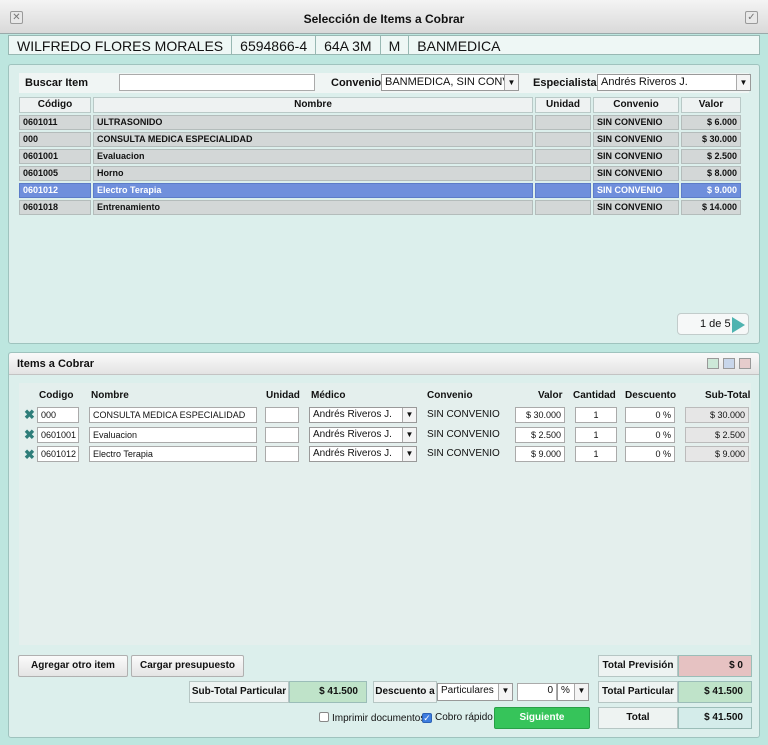  What do you see at coordinates (73, 666) in the screenshot?
I see `agregar-item-button: Agregar otro item` at bounding box center [73, 666].